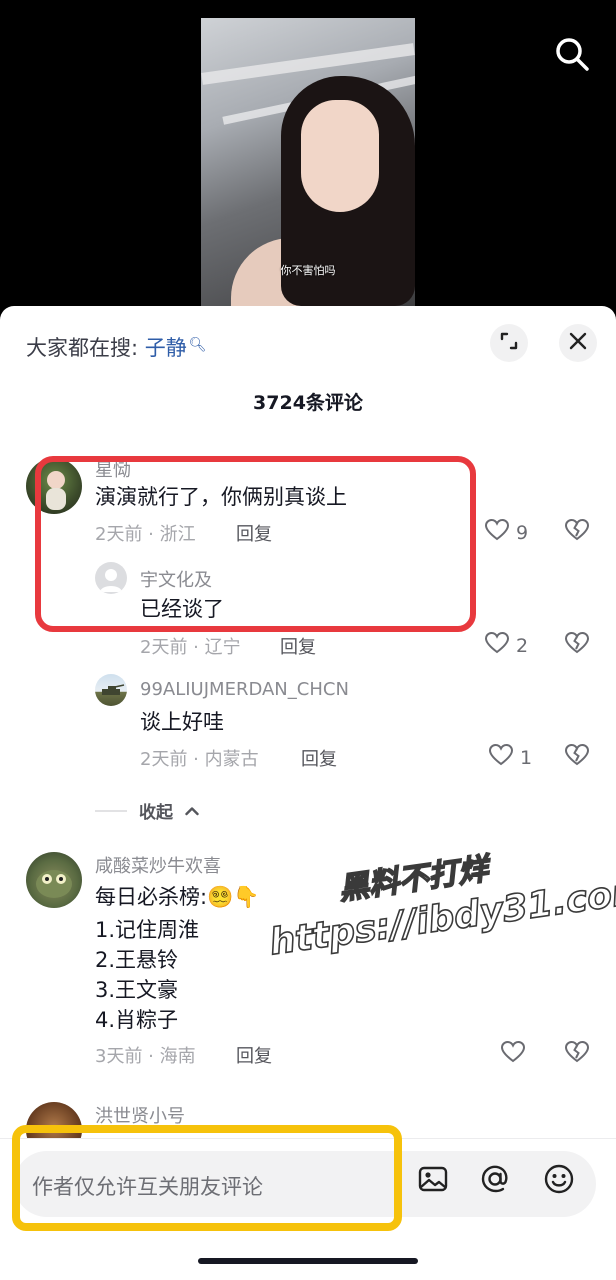 The height and width of the screenshot is (1280, 616). I want to click on like-button, so click(513, 1054).